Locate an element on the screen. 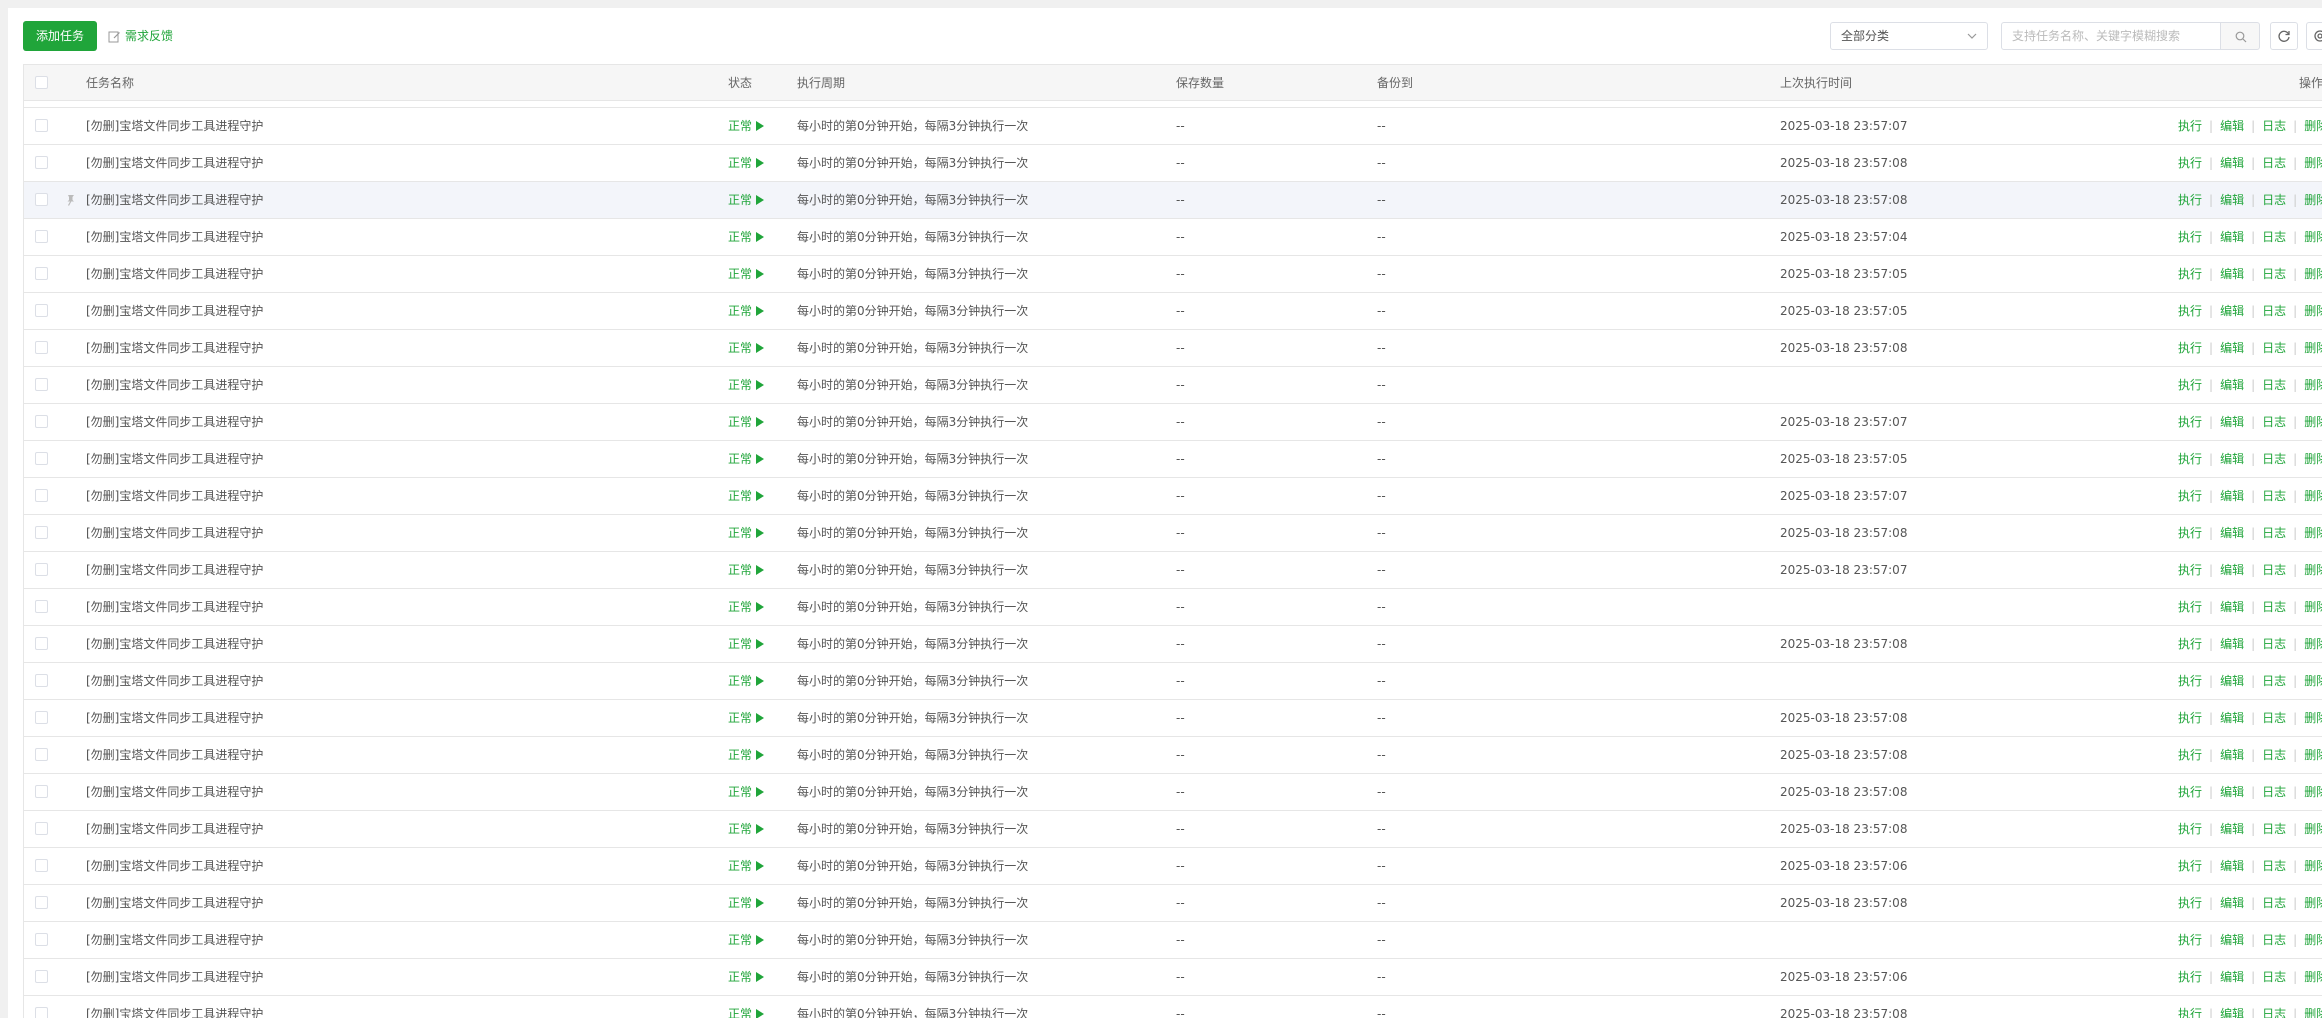 Image resolution: width=2322 pixels, height=1018 pixels. settings-button is located at coordinates (2314, 36).